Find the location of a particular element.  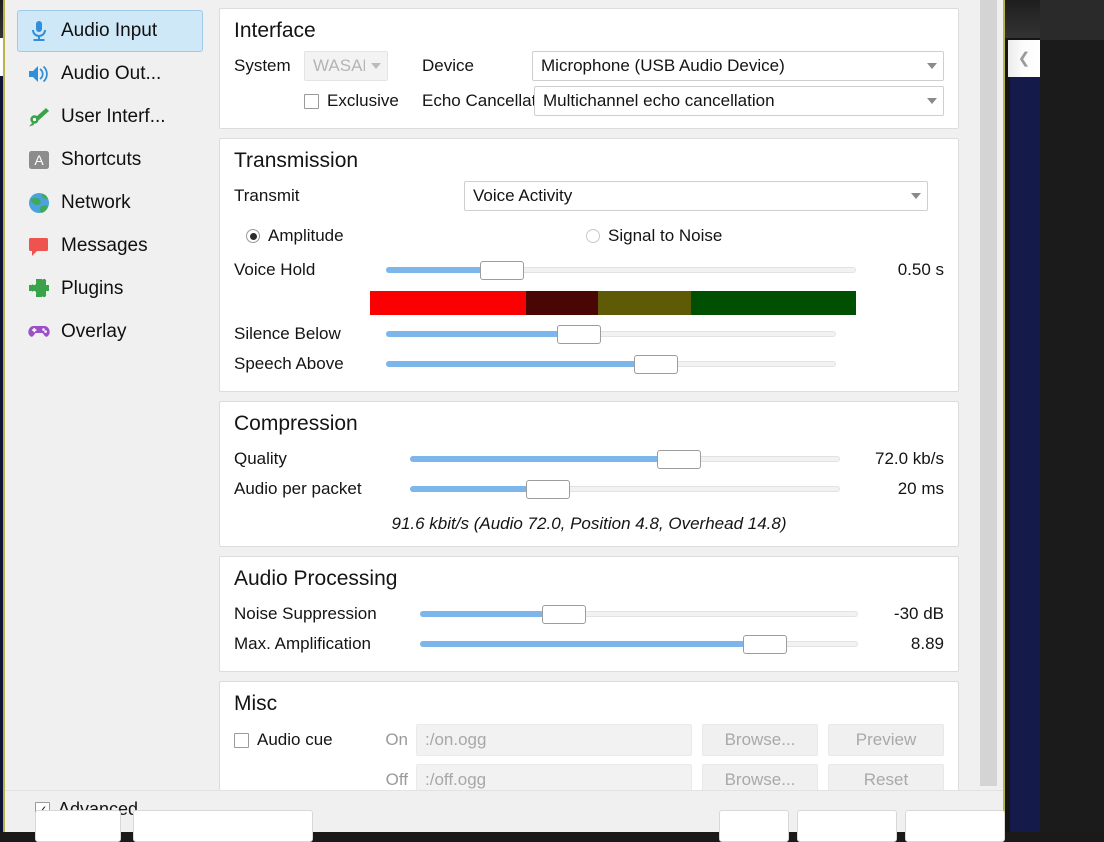

sidebar-item-label: Network is located at coordinates (96, 203).